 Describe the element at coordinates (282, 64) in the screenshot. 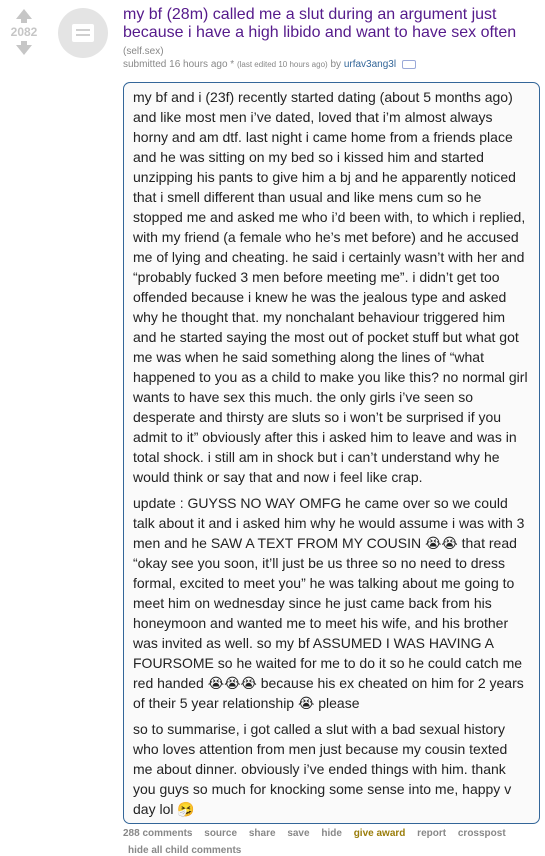

I see `edited-time: (last edited 10 hours ago)` at that location.